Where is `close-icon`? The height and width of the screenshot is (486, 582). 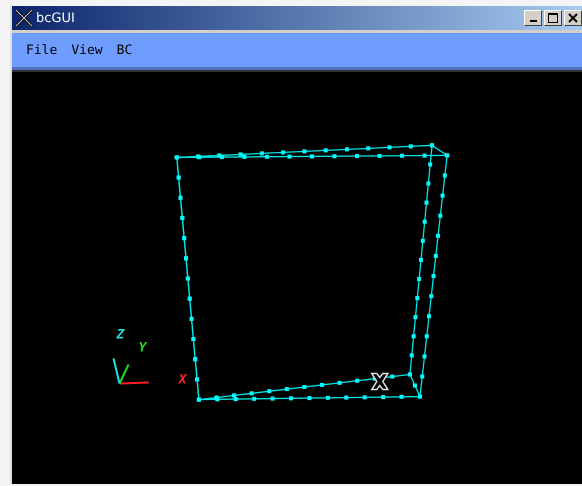
close-icon is located at coordinates (573, 18).